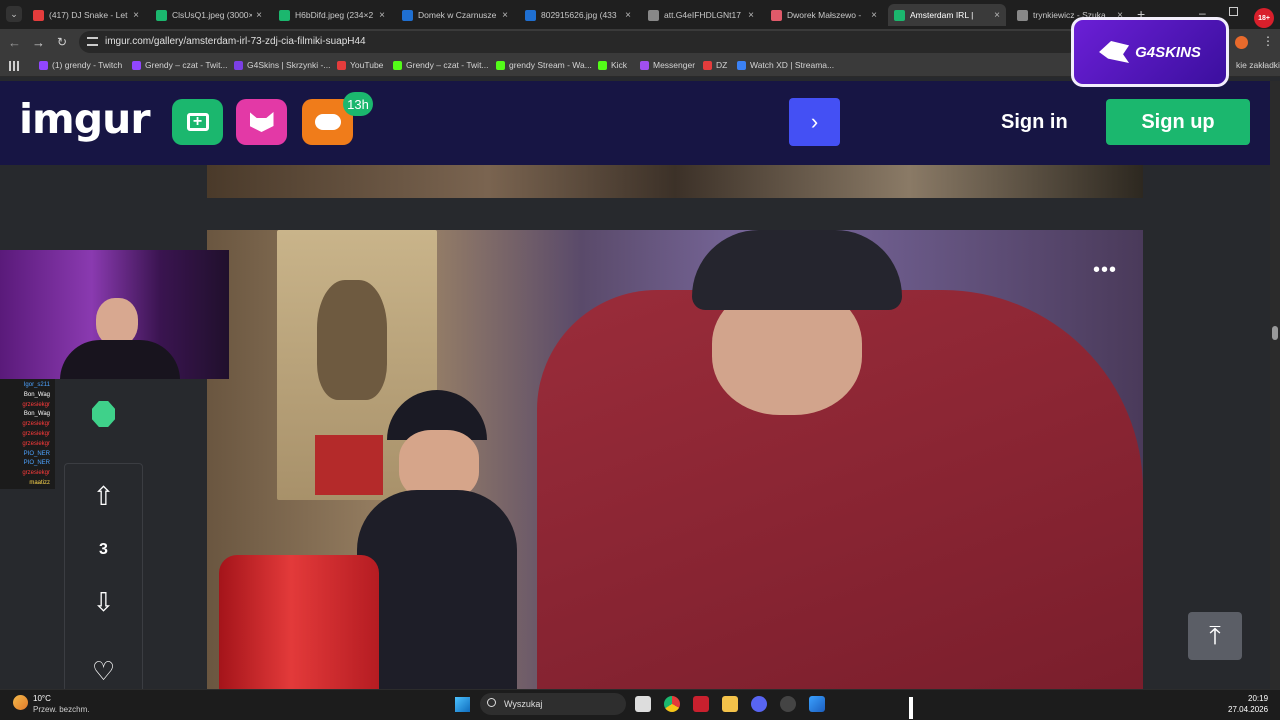 This screenshot has height=720, width=1280. Describe the element at coordinates (103, 671) in the screenshot. I see `heart-icon: ♡` at that location.